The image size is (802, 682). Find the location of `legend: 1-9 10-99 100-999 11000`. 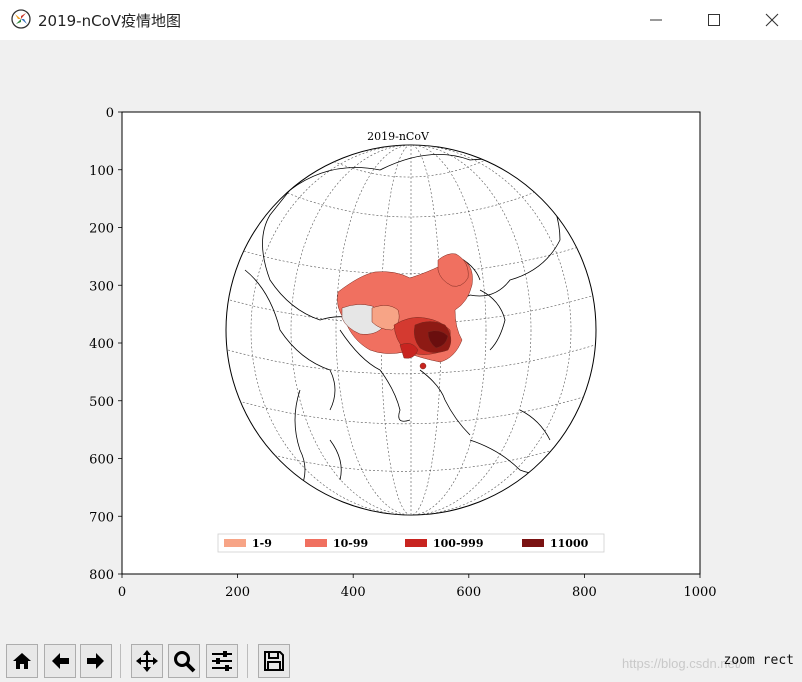

legend: 1-9 10-99 100-999 11000 is located at coordinates (411, 543).